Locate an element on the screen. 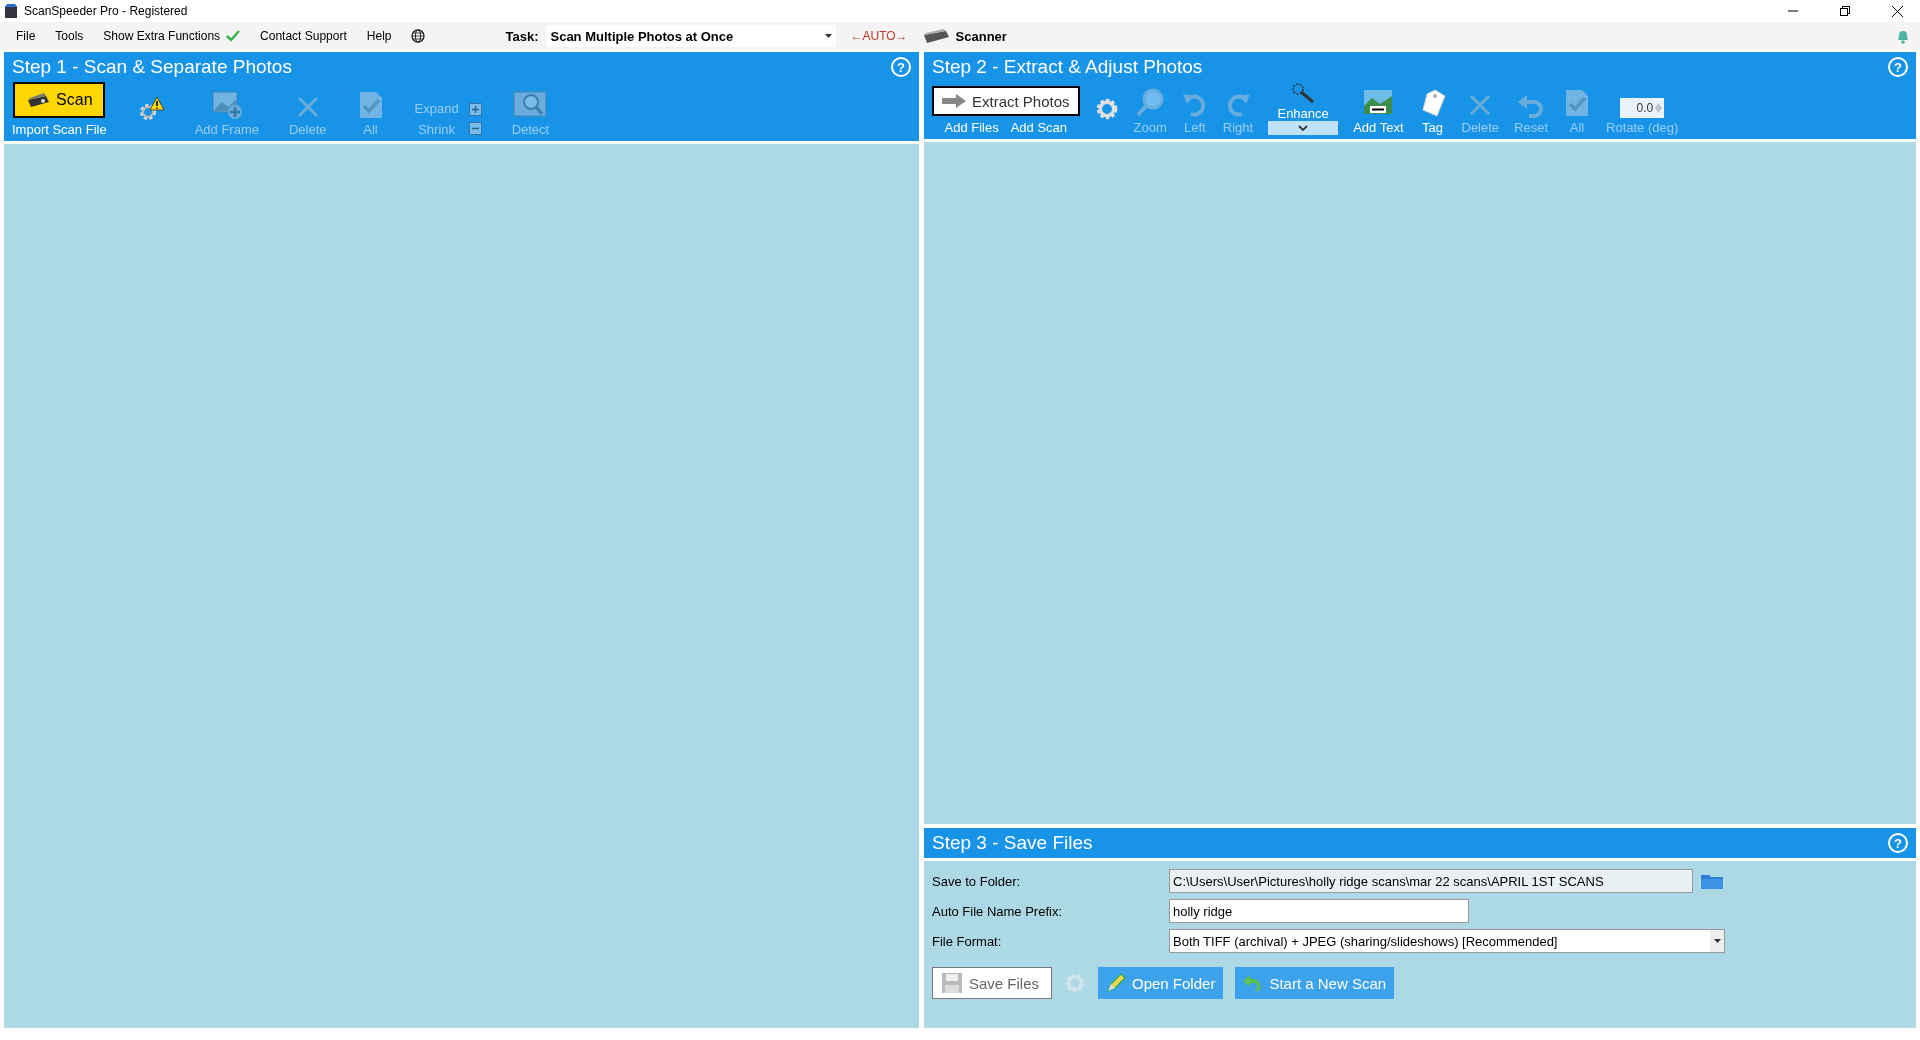 This screenshot has width=1920, height=1040. pencil-icon is located at coordinates (1116, 983).